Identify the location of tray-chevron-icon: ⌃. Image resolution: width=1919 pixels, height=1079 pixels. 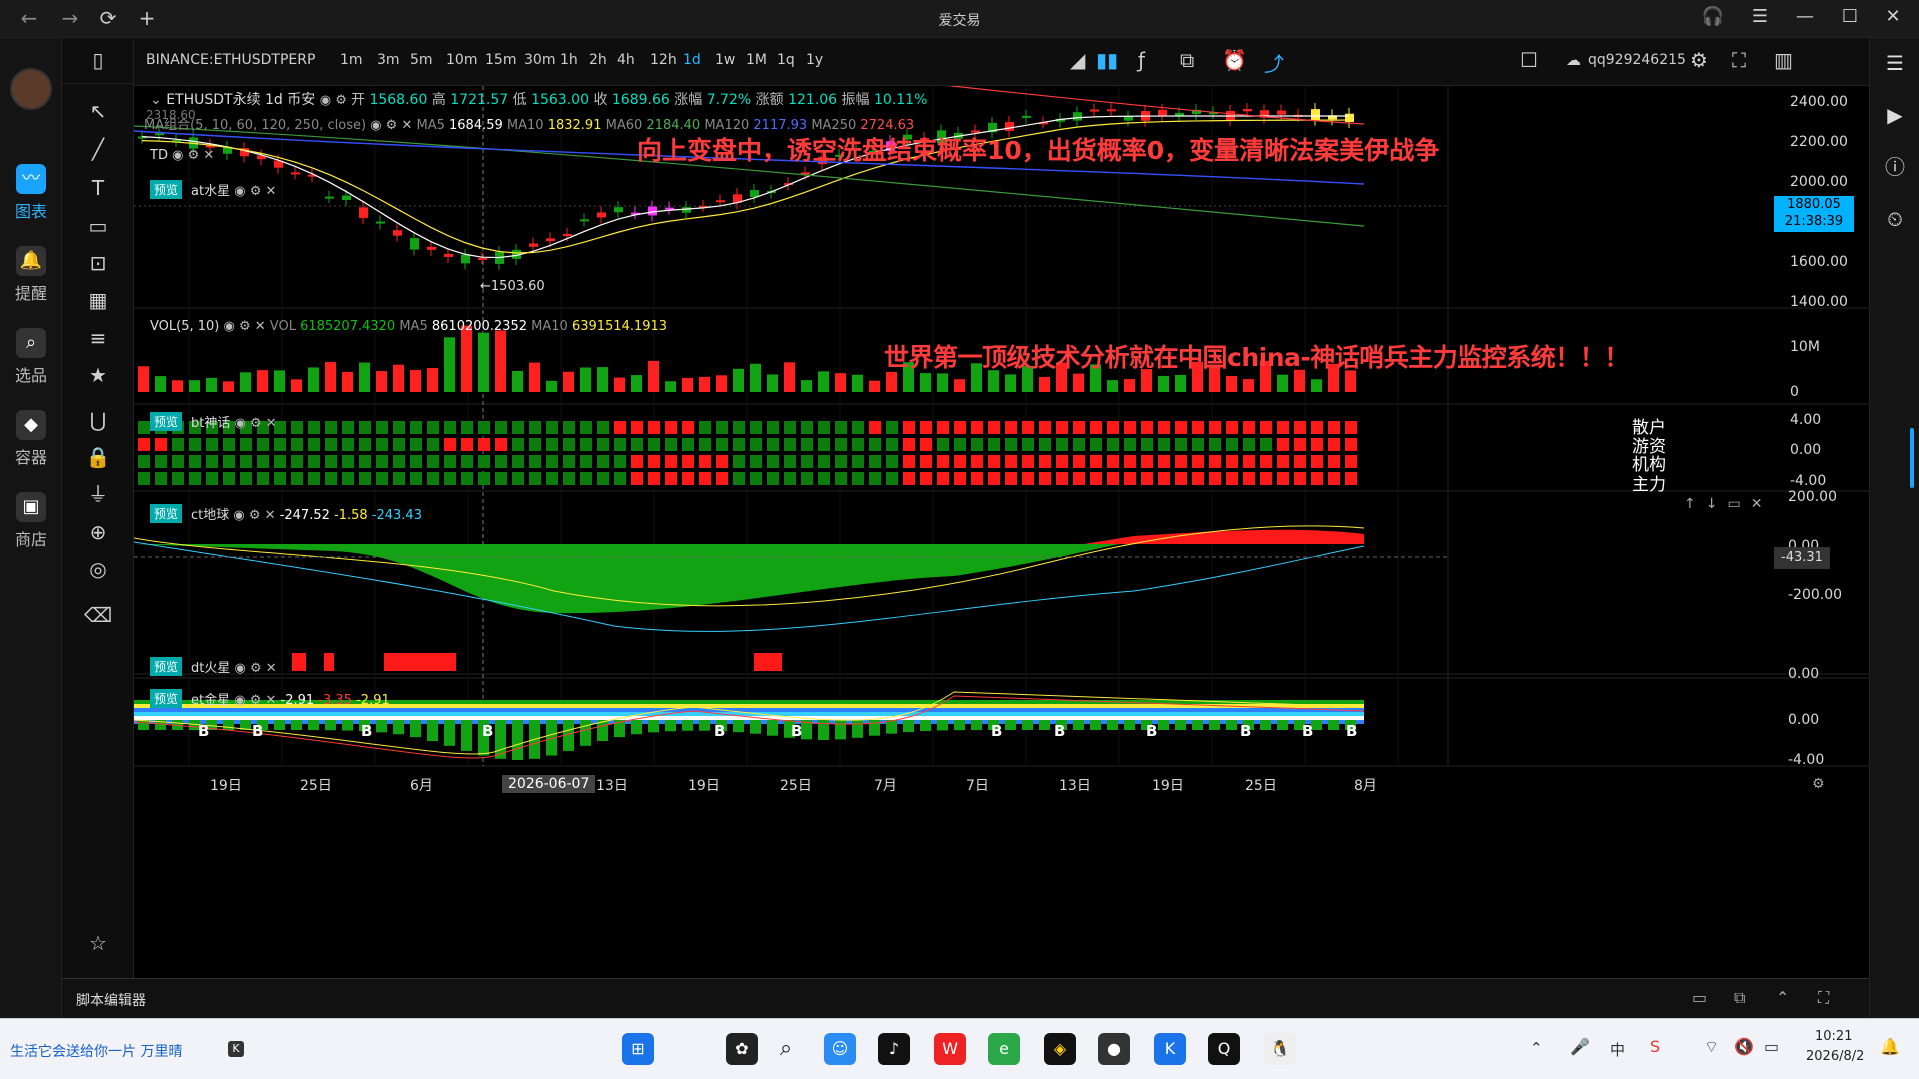
(1536, 1048).